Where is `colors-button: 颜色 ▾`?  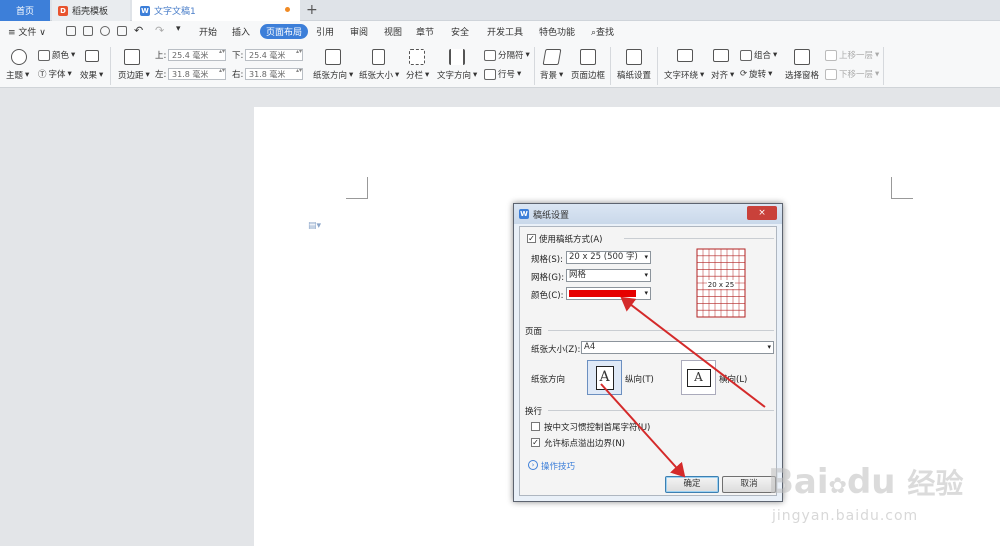 colors-button: 颜色 ▾ is located at coordinates (56, 55).